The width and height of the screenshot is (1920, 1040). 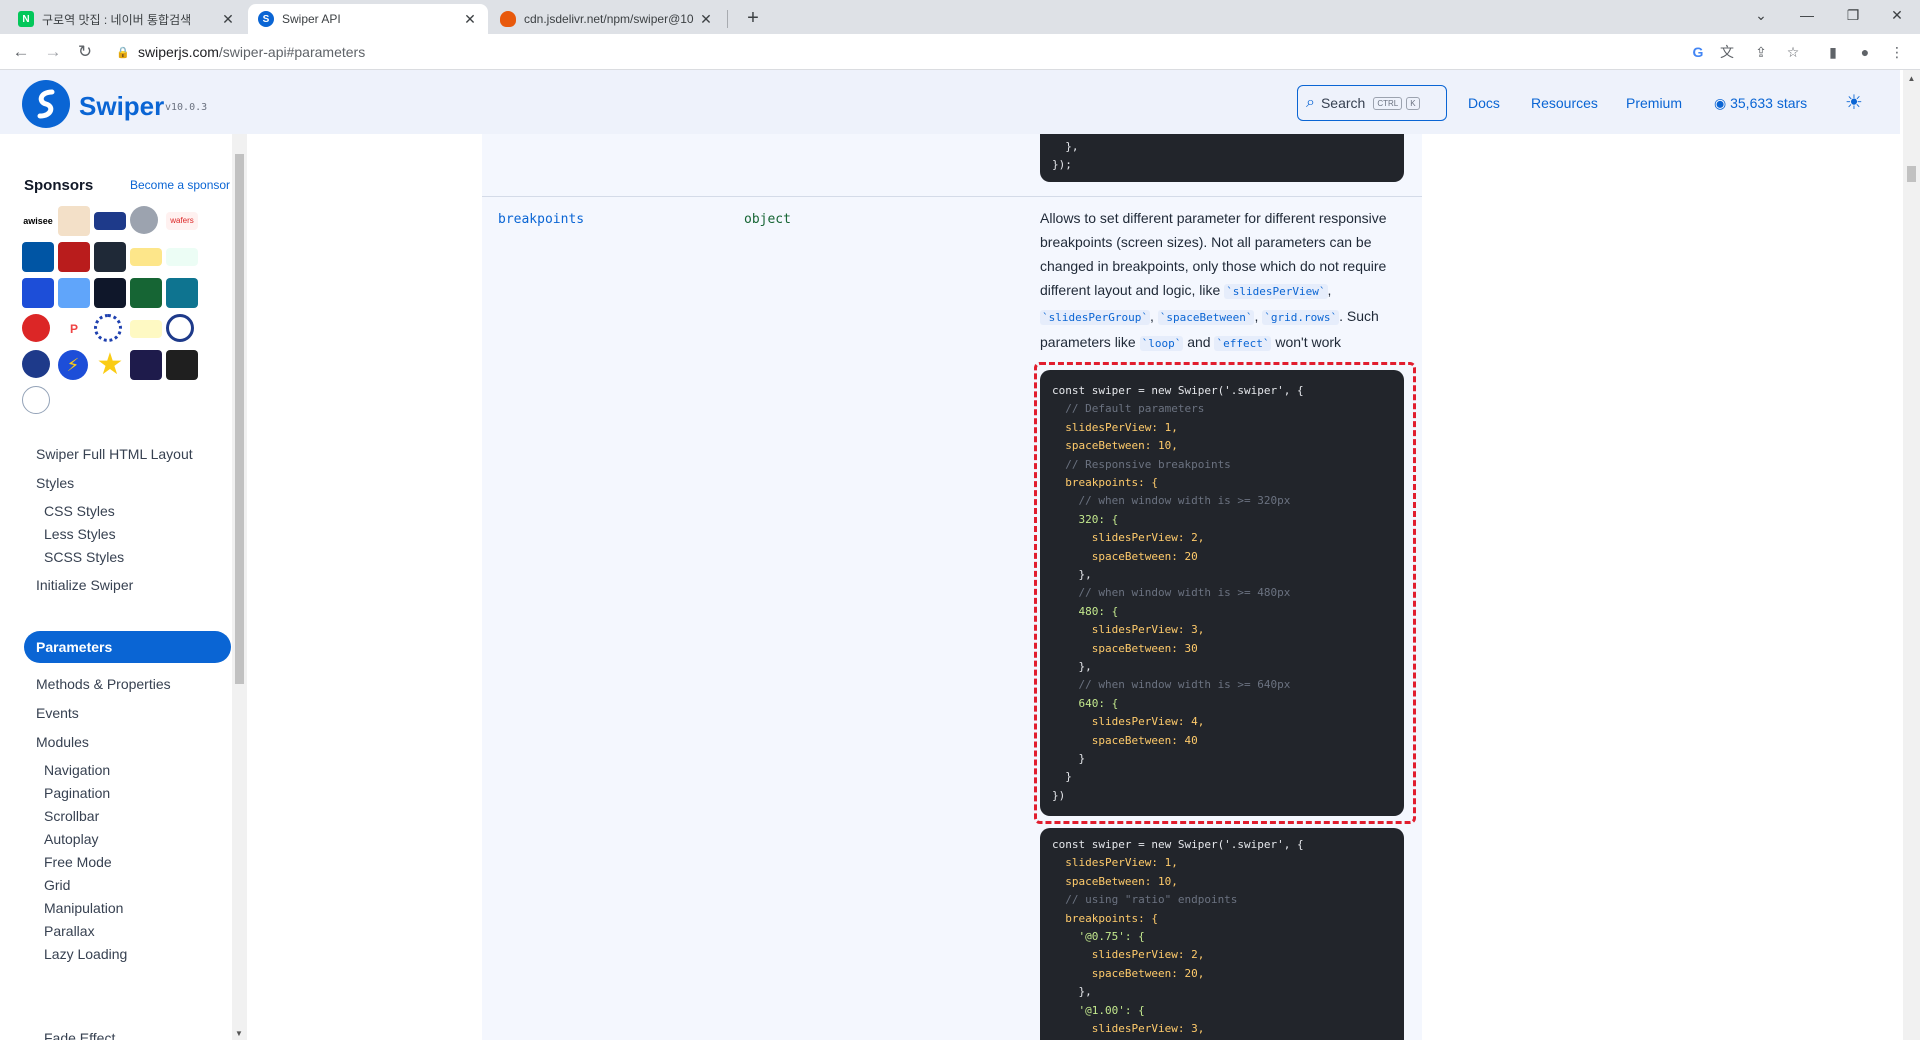 I want to click on sidebar-item-grid: Grid, so click(x=57, y=885).